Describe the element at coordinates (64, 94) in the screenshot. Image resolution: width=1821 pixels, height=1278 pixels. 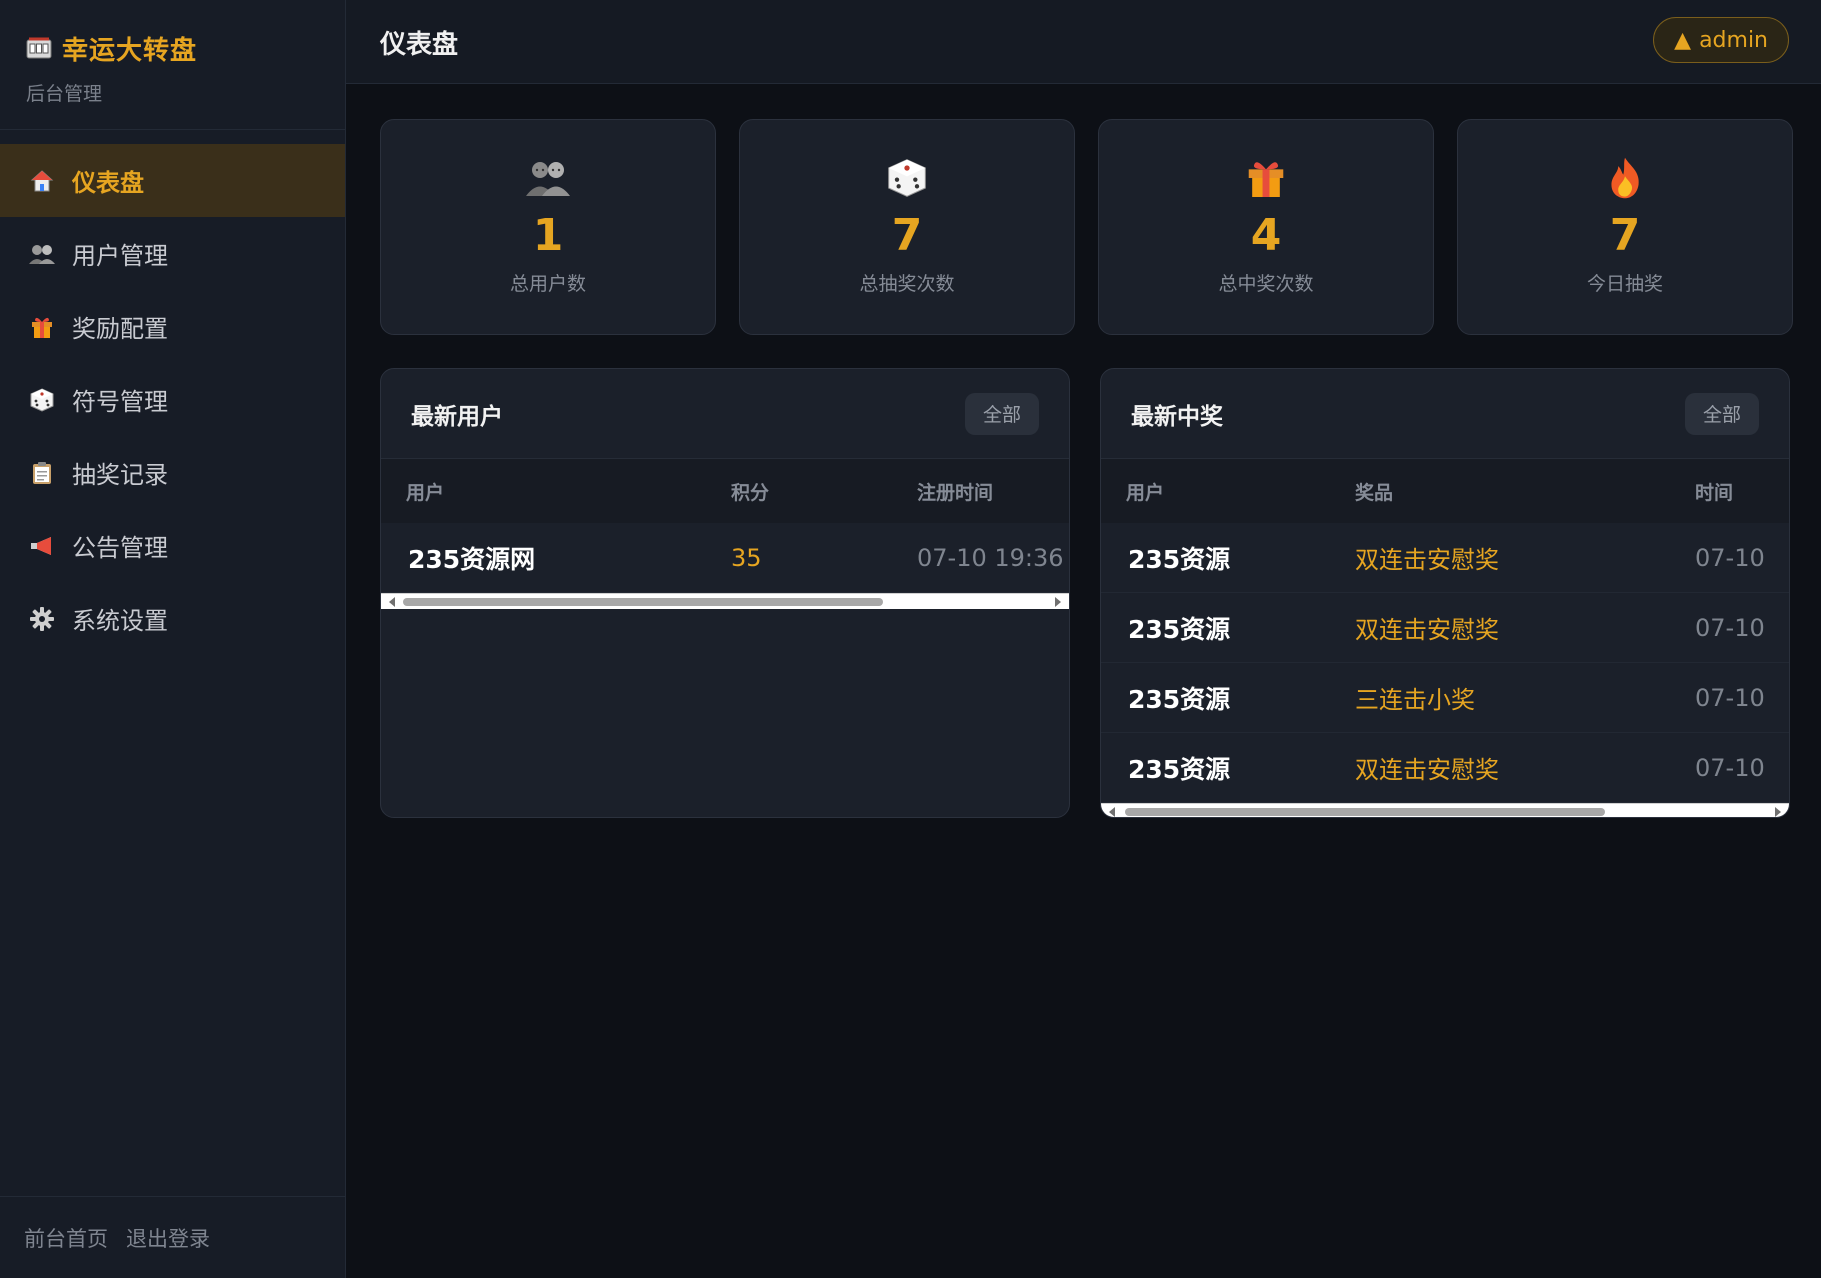
I see `brand-subtitle: 后台管理` at that location.